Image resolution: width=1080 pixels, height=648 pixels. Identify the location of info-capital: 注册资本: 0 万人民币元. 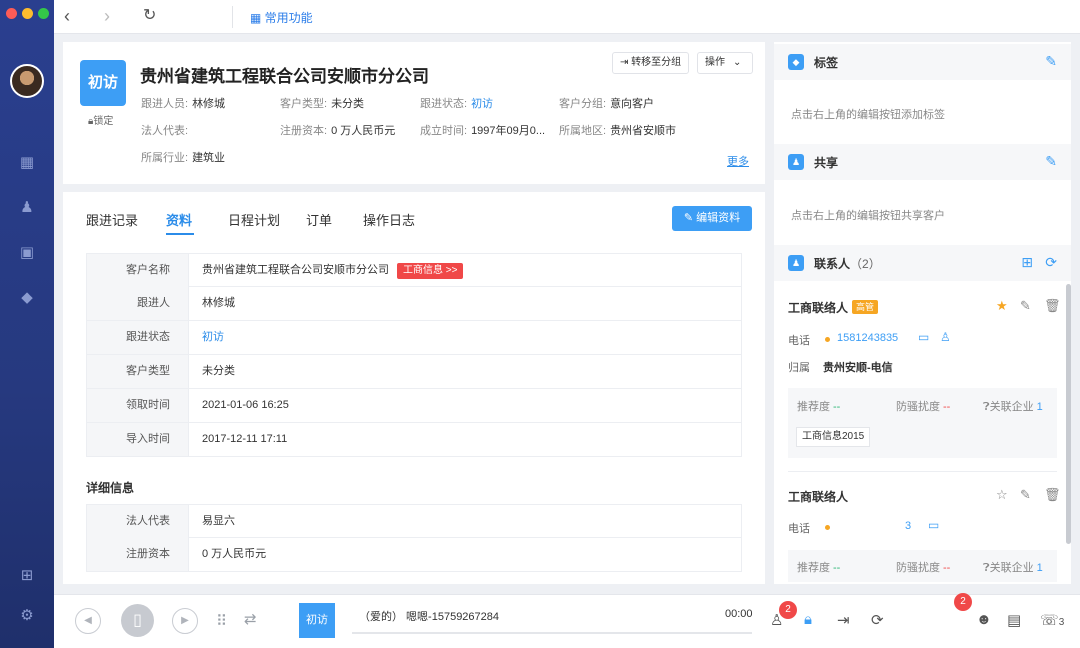
(338, 131).